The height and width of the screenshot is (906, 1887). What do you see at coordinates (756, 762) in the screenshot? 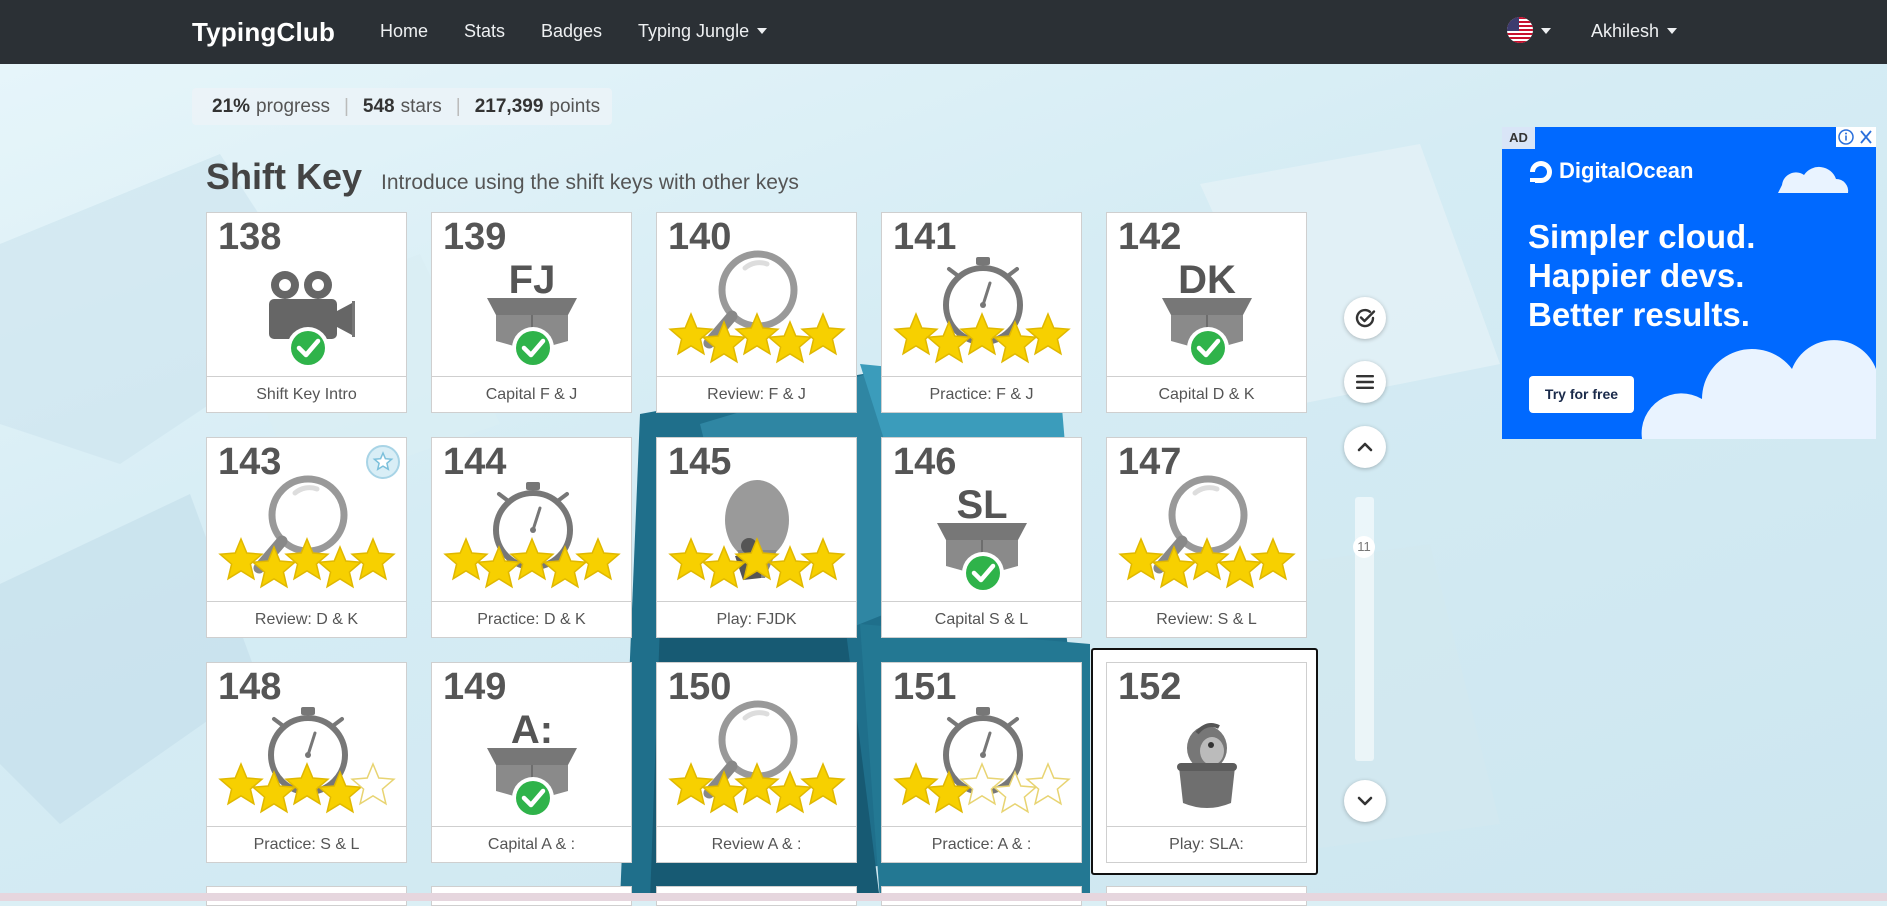
I see `lesson-card-150: 150 Review A & :` at bounding box center [756, 762].